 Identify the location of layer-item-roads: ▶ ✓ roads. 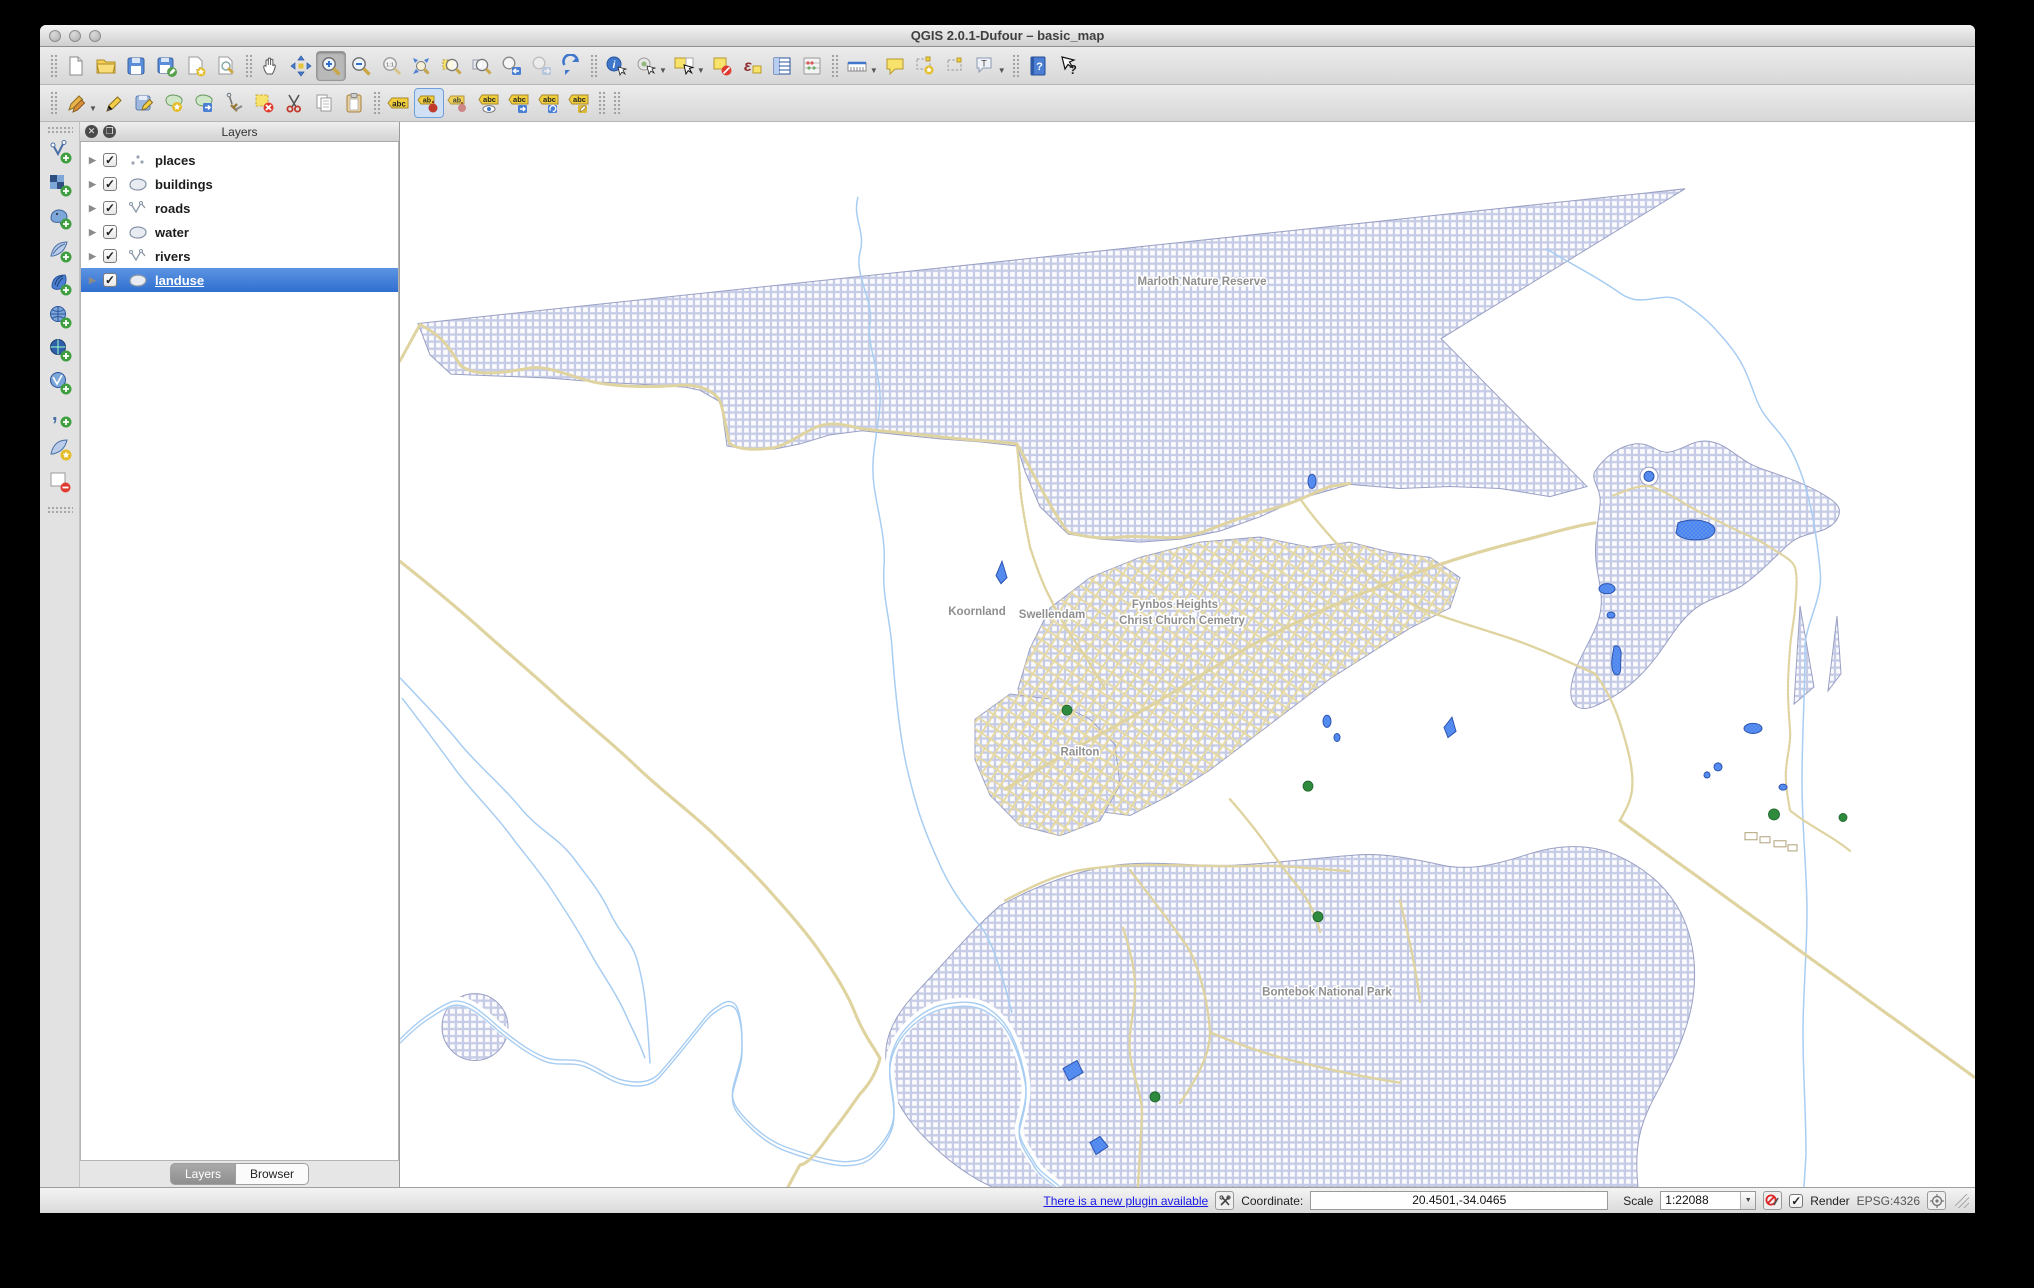
(239, 208).